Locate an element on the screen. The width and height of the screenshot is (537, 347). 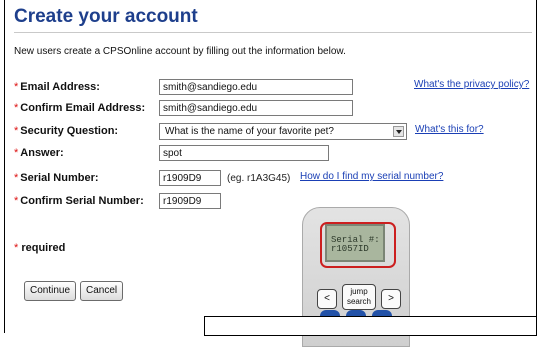
privacy-policy-link: What's the privacy policy? is located at coordinates (471, 84).